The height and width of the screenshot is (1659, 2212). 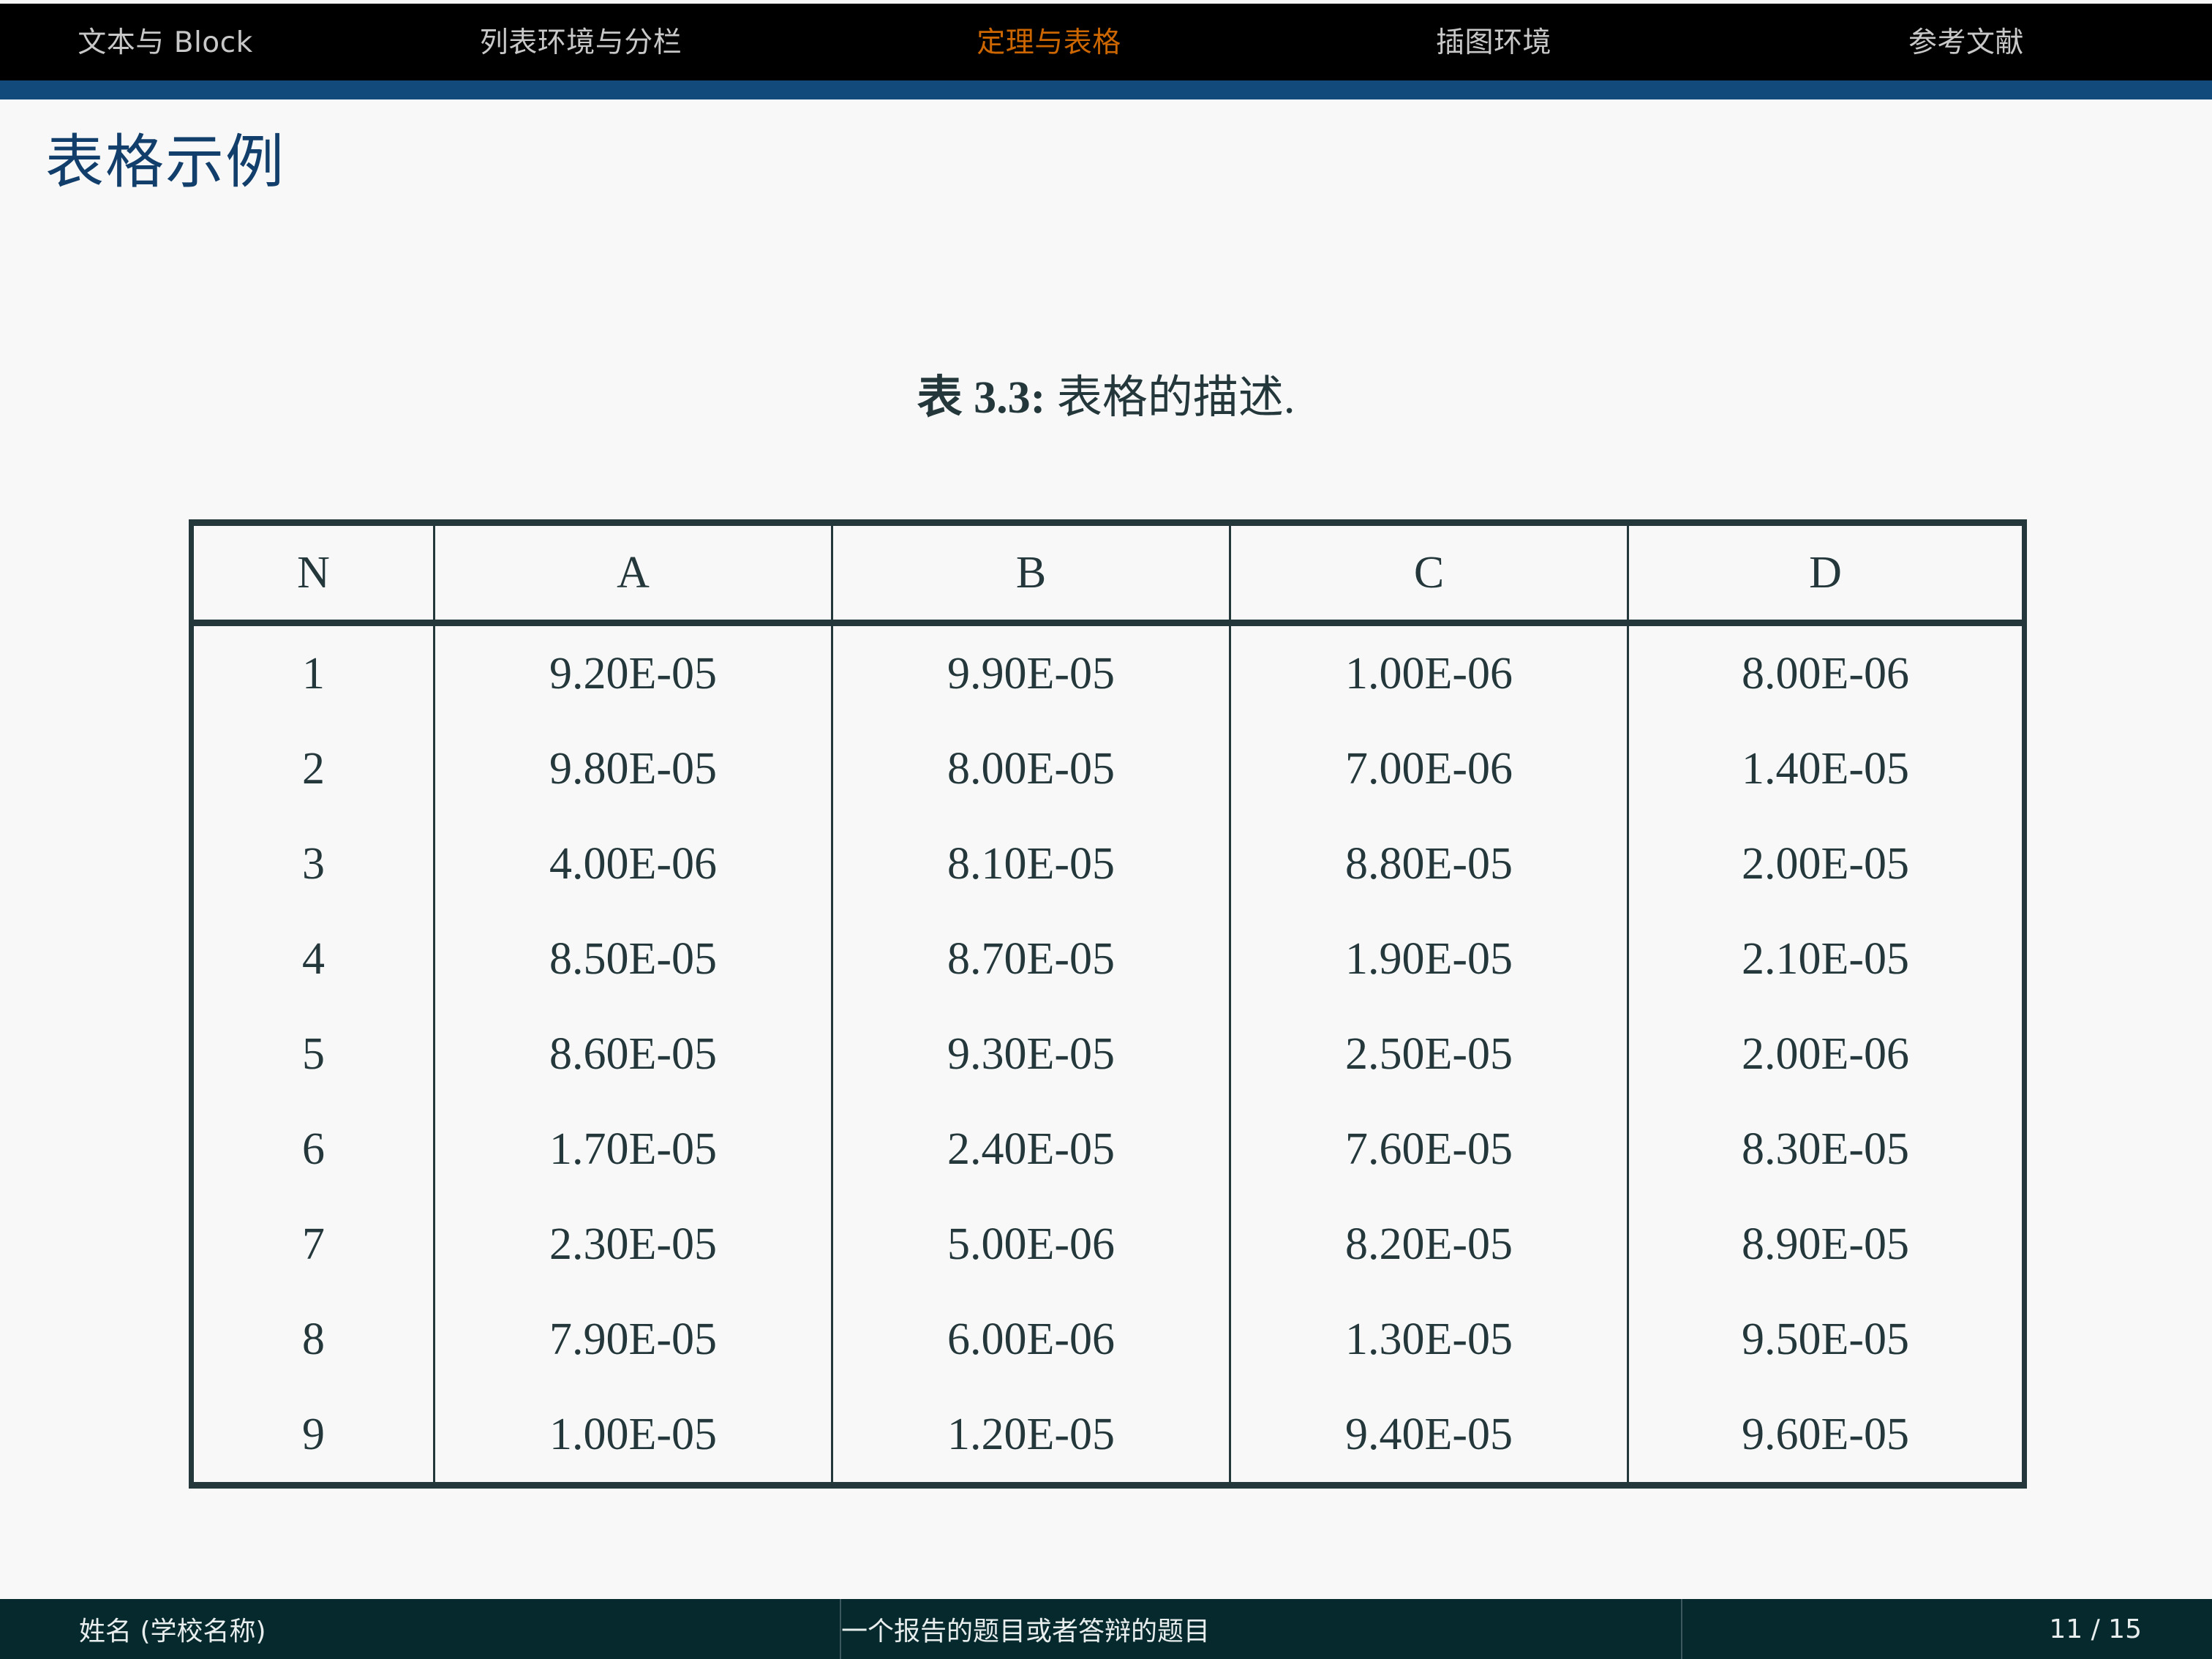 I want to click on title-bar-rule, so click(x=1106, y=89).